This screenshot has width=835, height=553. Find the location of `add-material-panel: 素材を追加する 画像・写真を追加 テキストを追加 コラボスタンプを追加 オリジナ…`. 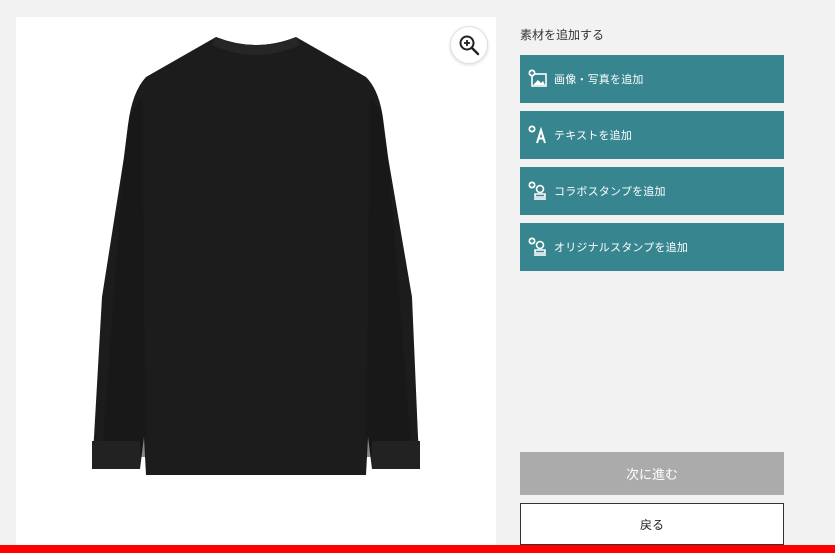

add-material-panel: 素材を追加する 画像・写真を追加 テキストを追加 コラボスタンプを追加 オリジナ… is located at coordinates (652, 149).